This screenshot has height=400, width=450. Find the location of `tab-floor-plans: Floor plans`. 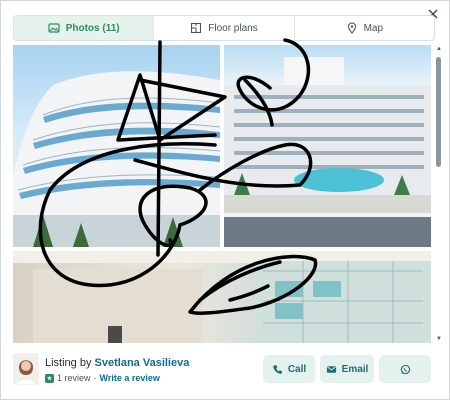

tab-floor-plans: Floor plans is located at coordinates (223, 28).